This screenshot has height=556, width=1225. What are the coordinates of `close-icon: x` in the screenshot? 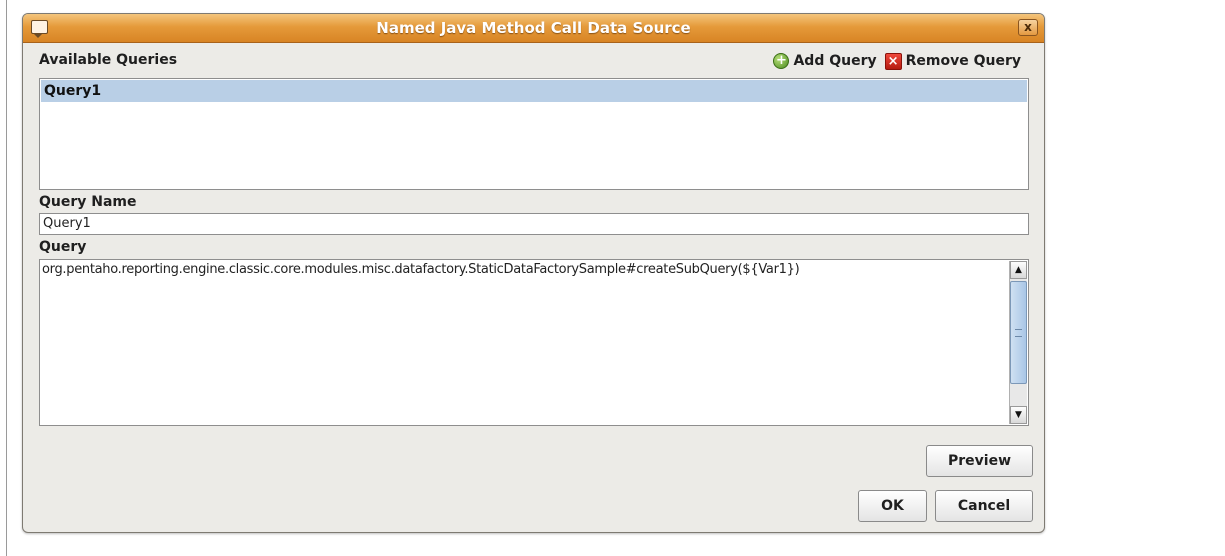 It's located at (1028, 27).